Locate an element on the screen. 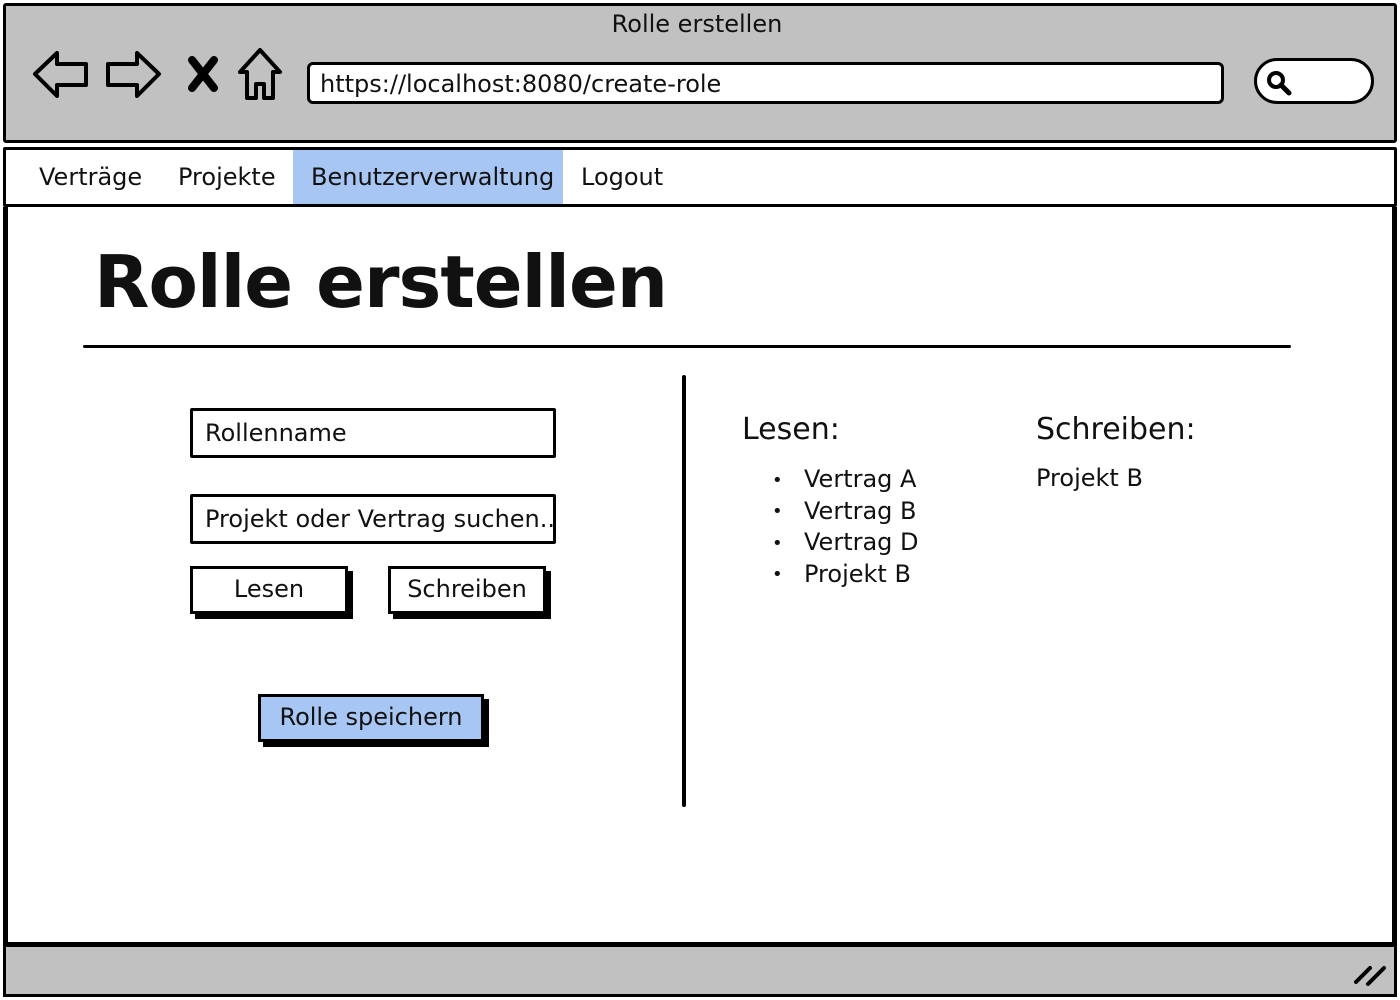  list-item: • Vertrag B is located at coordinates (845, 512).